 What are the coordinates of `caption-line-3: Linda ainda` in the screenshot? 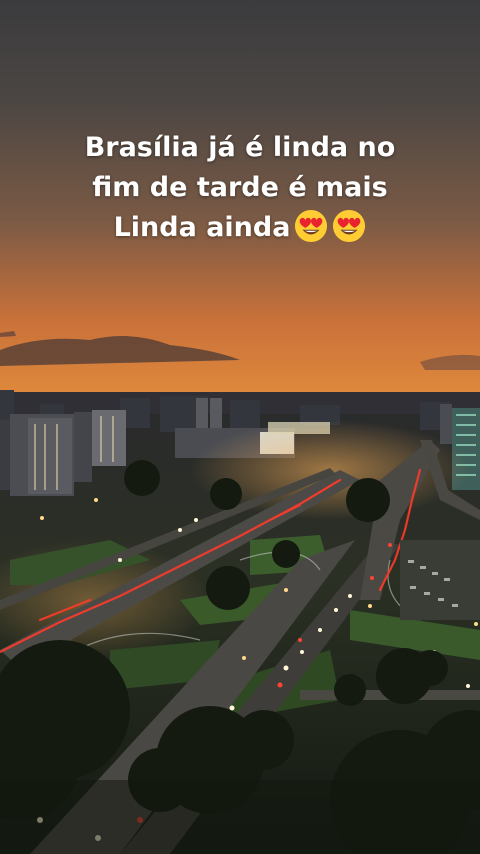 It's located at (240, 228).